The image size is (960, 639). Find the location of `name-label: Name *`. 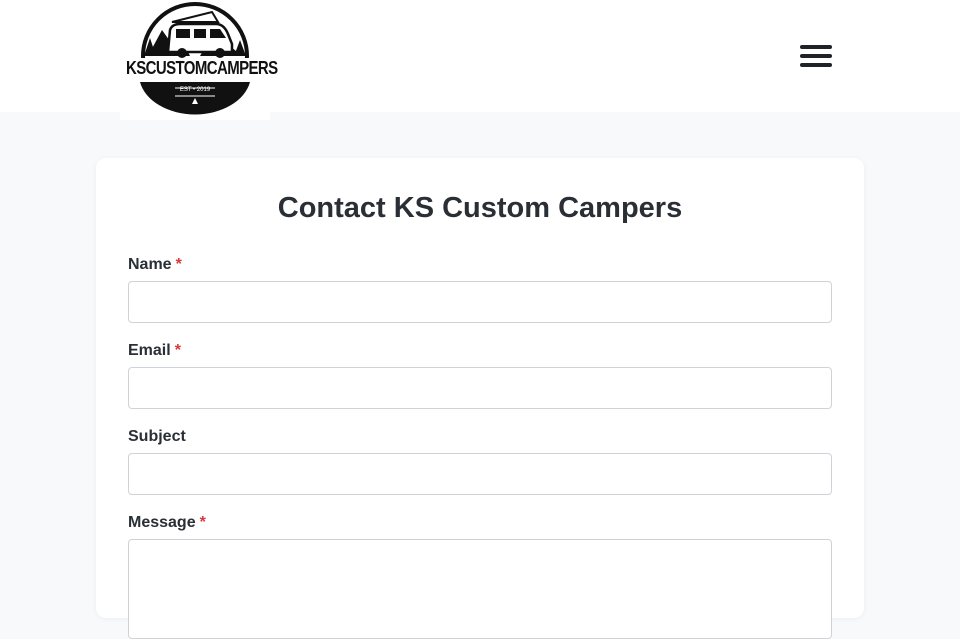

name-label: Name * is located at coordinates (155, 265).